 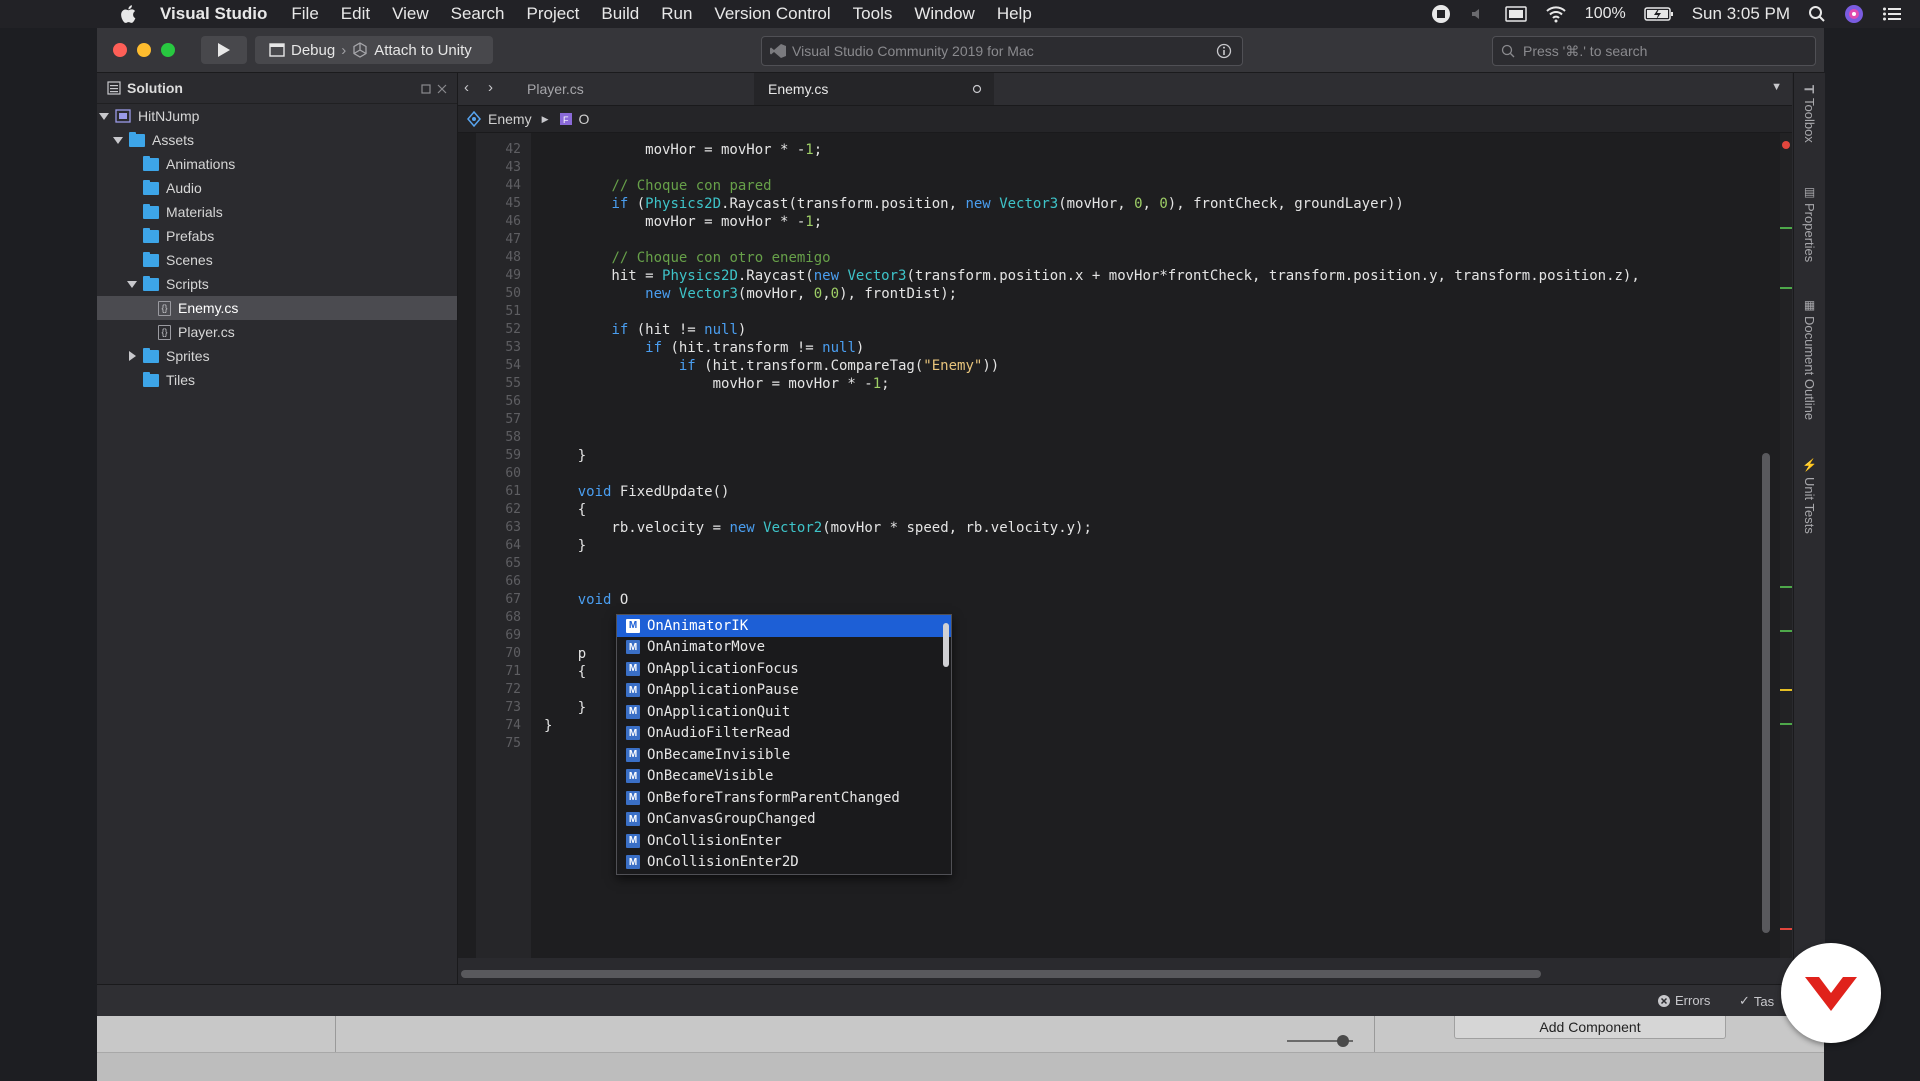 I want to click on siri-icon, so click(x=1854, y=14).